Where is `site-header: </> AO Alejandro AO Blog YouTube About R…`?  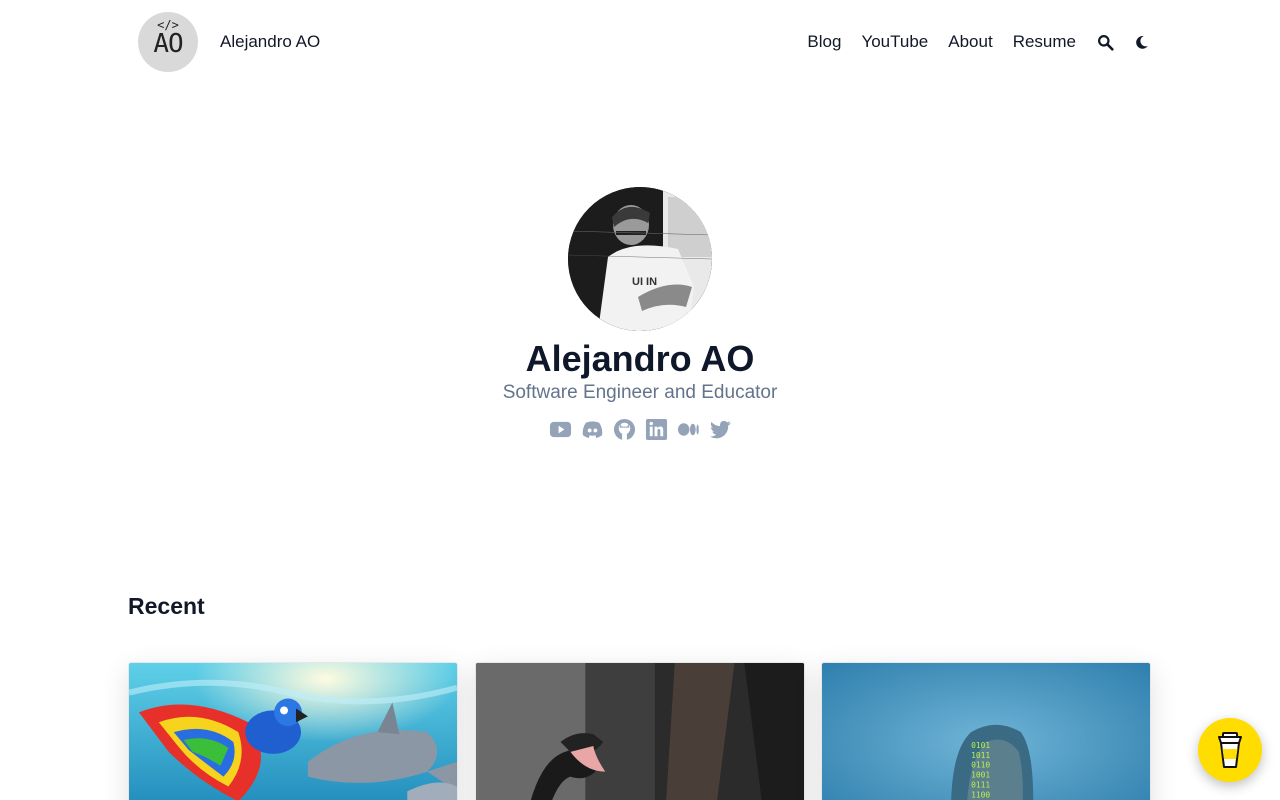 site-header: </> AO Alejandro AO Blog YouTube About R… is located at coordinates (640, 42).